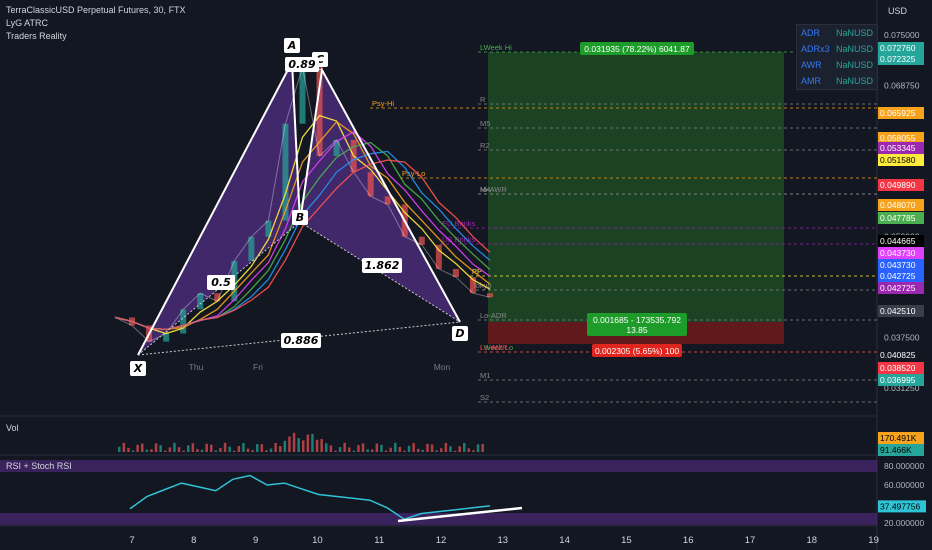  I want to click on x-axis-label: Thu, so click(196, 367).